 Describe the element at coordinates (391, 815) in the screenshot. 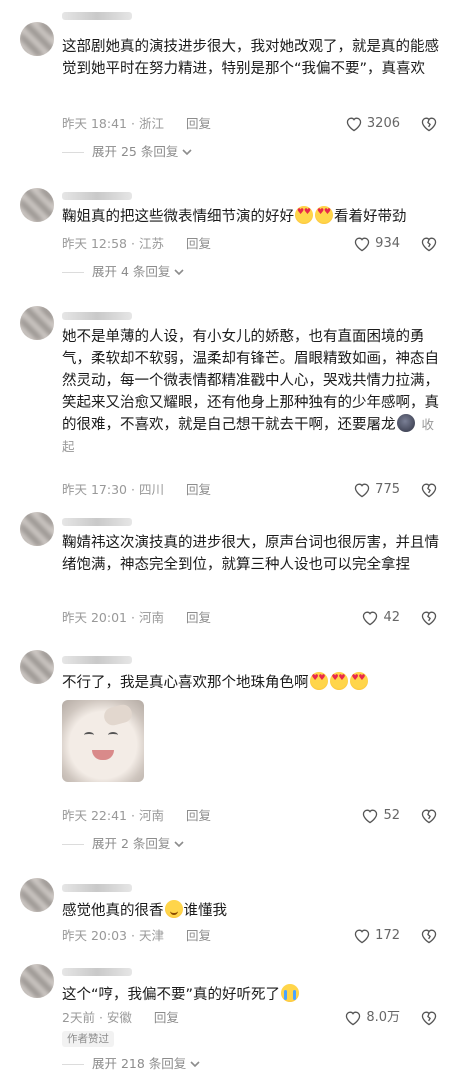

I see `like-count: 52` at that location.